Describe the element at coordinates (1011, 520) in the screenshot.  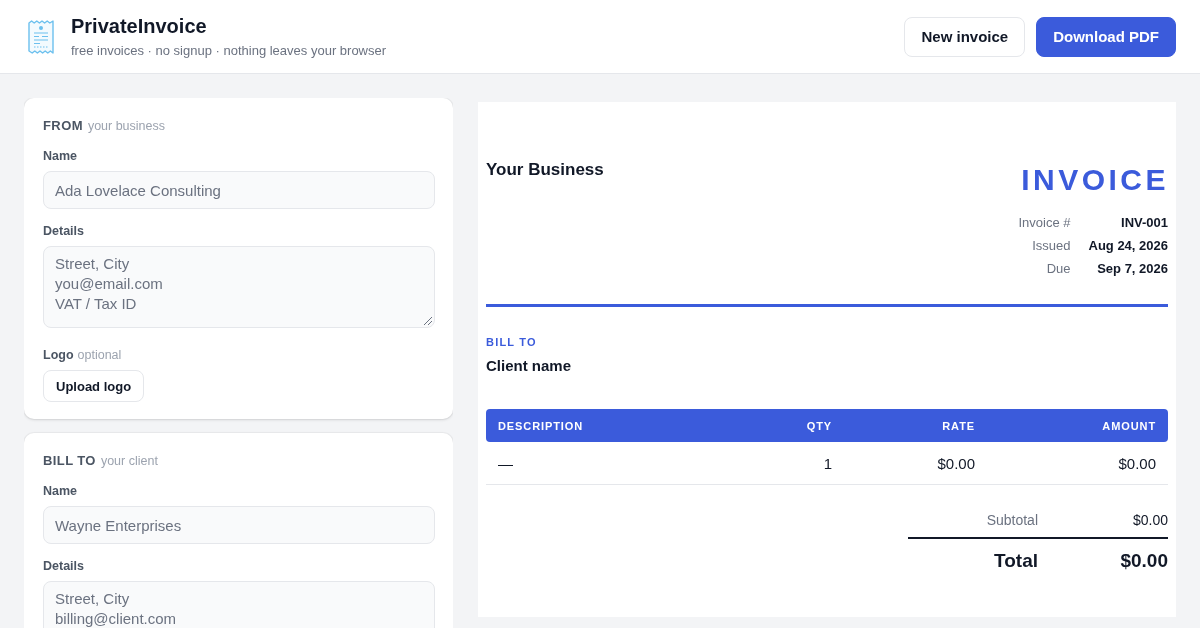
I see `totals-label: Subtotal` at that location.